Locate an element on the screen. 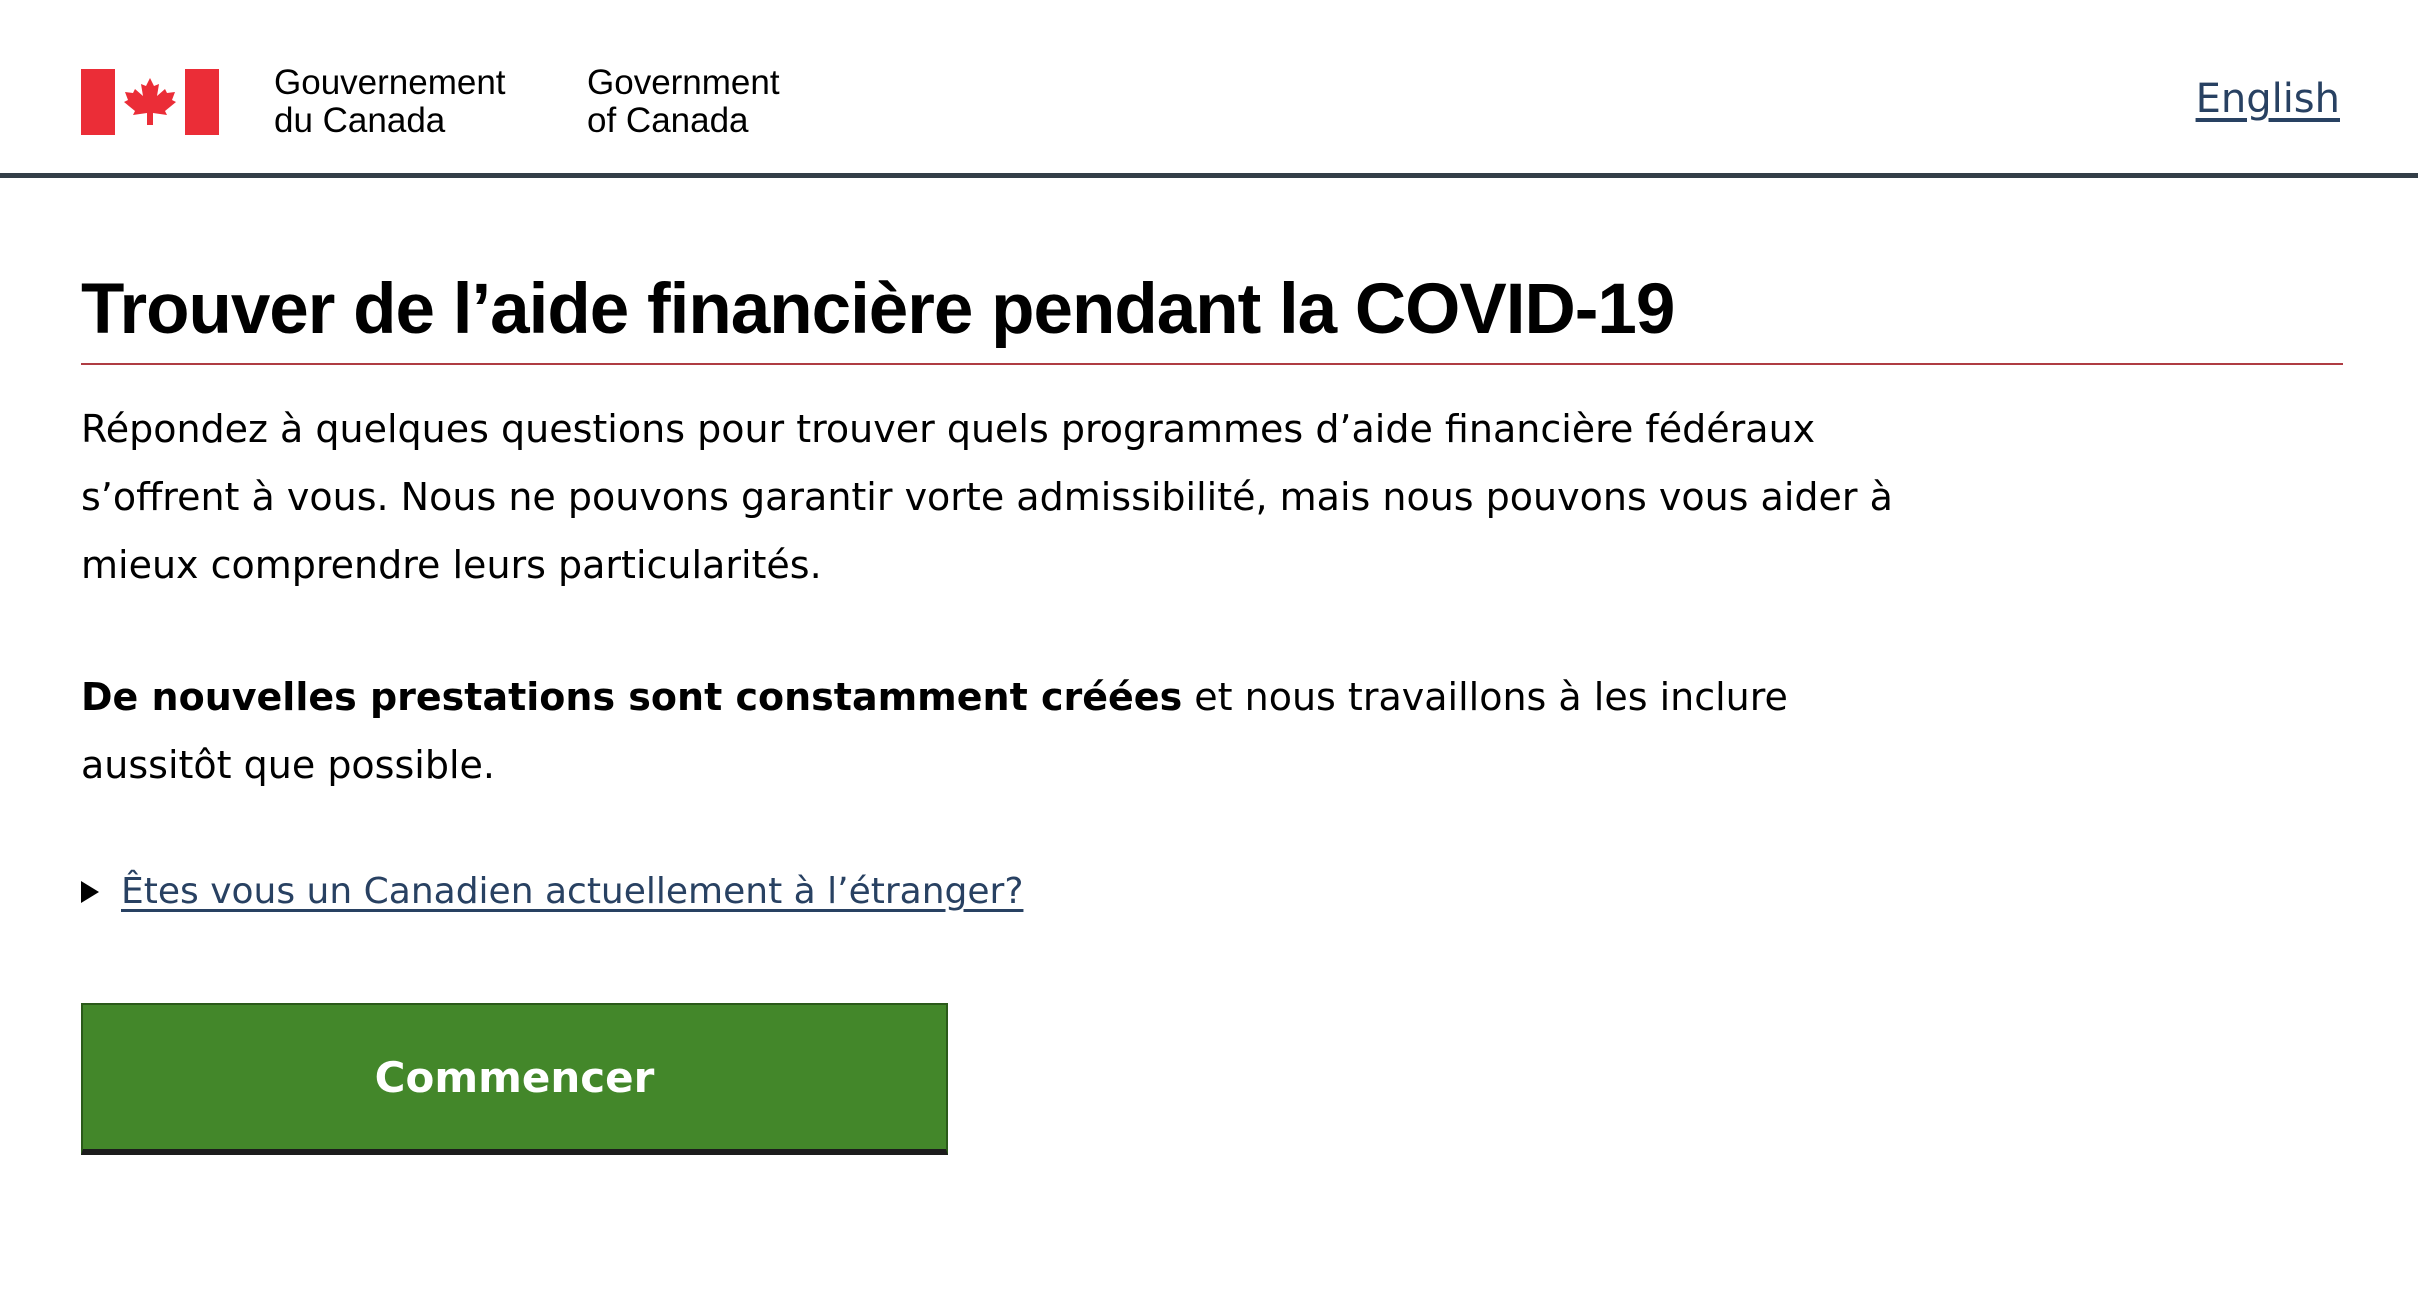 The width and height of the screenshot is (2418, 1308). wordmark-english: Government of Canada is located at coordinates (683, 102).